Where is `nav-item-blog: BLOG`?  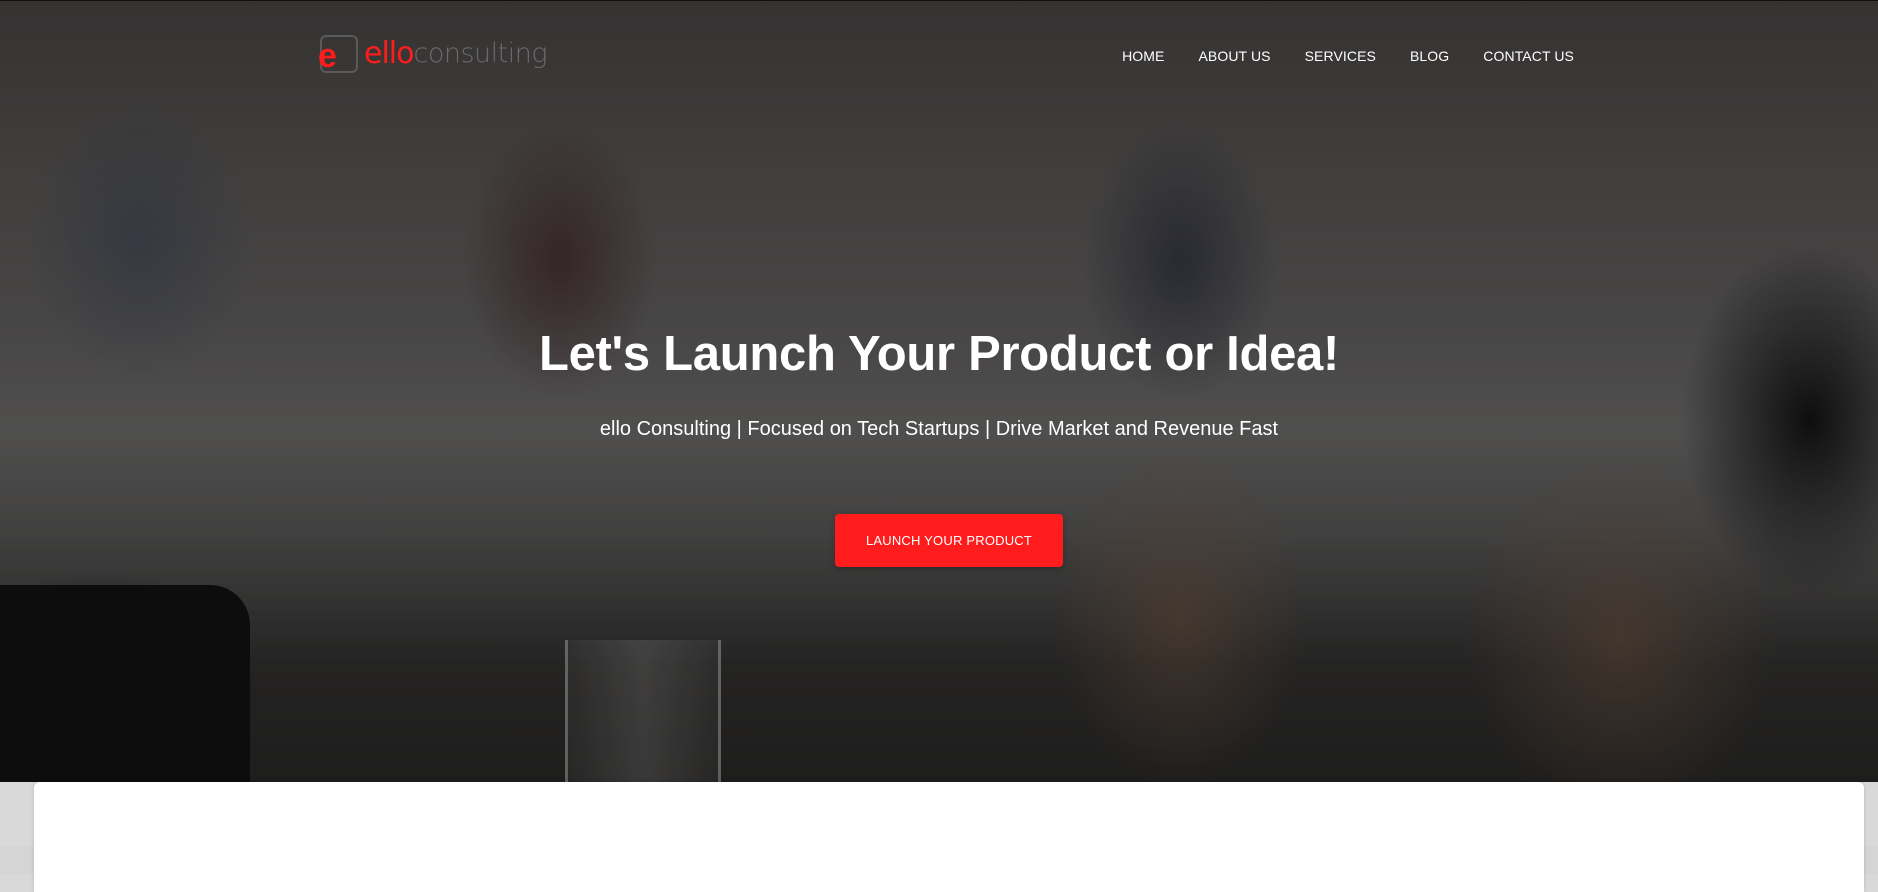 nav-item-blog: BLOG is located at coordinates (1429, 56).